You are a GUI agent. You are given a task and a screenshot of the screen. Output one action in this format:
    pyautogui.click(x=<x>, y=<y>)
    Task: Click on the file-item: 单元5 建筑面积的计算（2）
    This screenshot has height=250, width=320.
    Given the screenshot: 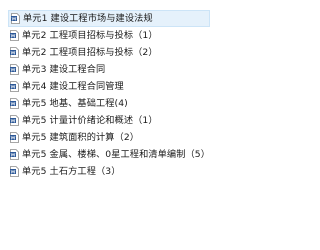 What is the action you would take?
    pyautogui.click(x=109, y=137)
    